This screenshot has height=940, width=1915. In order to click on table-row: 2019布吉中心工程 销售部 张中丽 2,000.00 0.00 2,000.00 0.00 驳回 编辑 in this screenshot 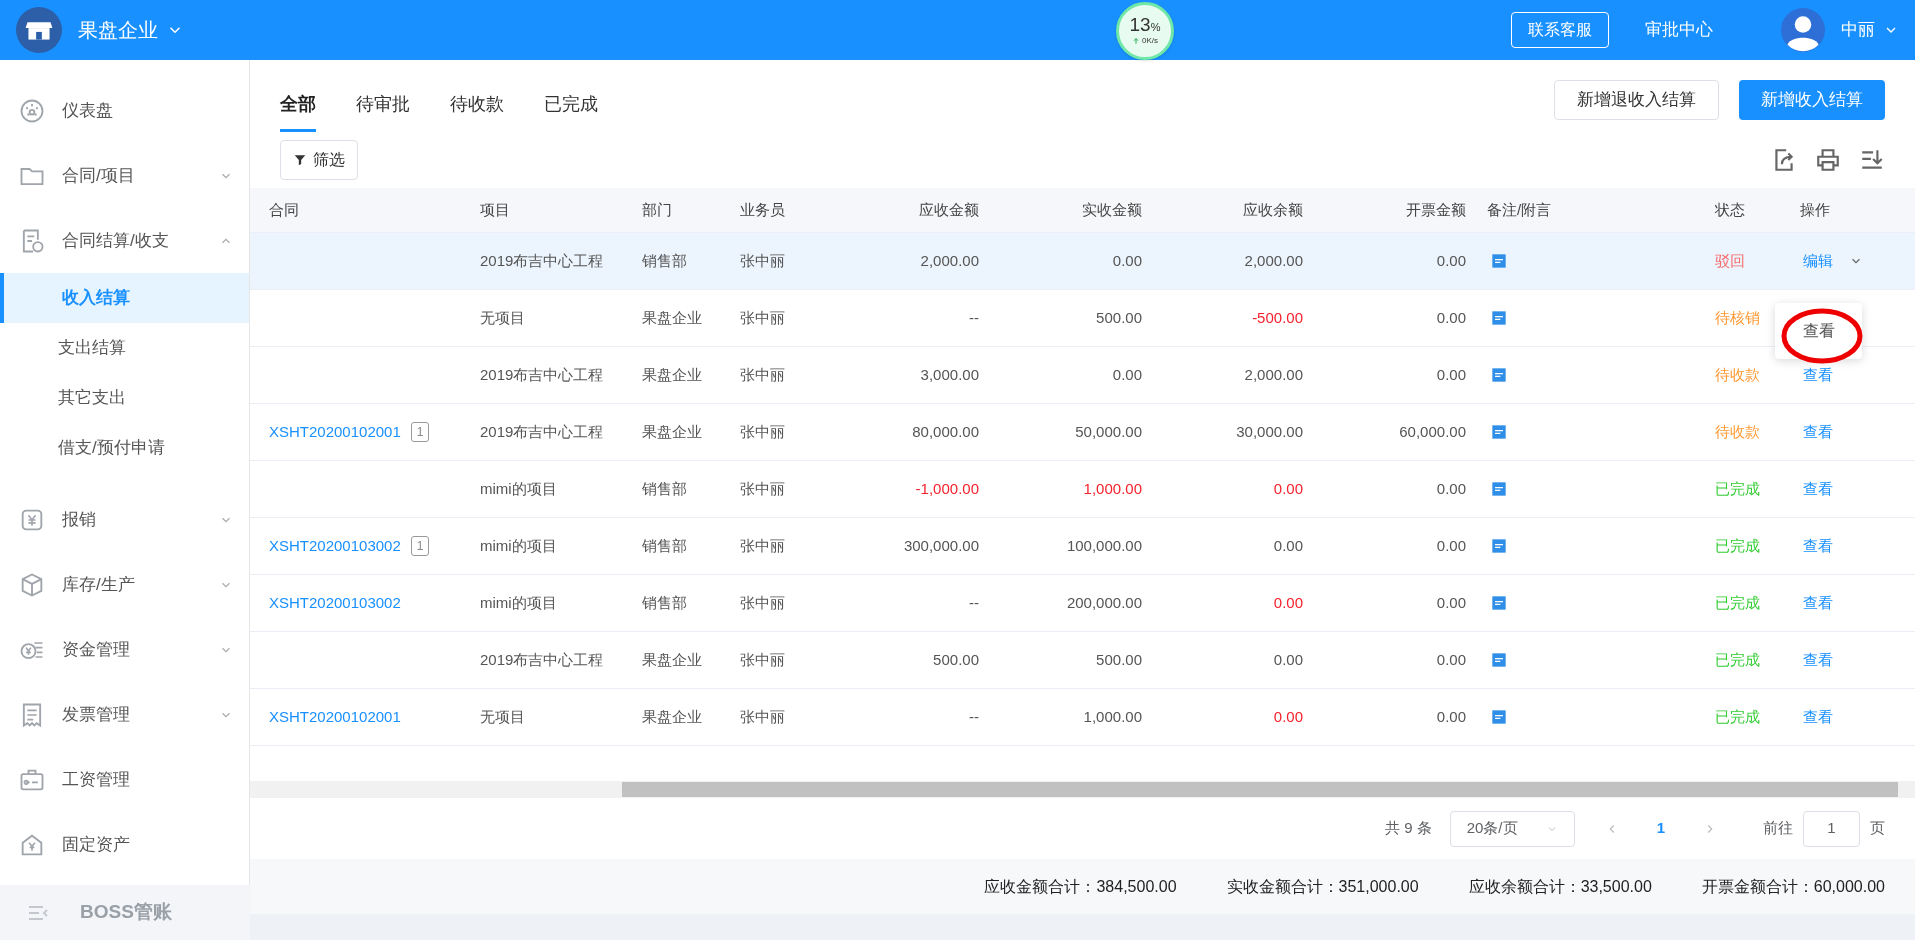, I will do `click(1082, 261)`.